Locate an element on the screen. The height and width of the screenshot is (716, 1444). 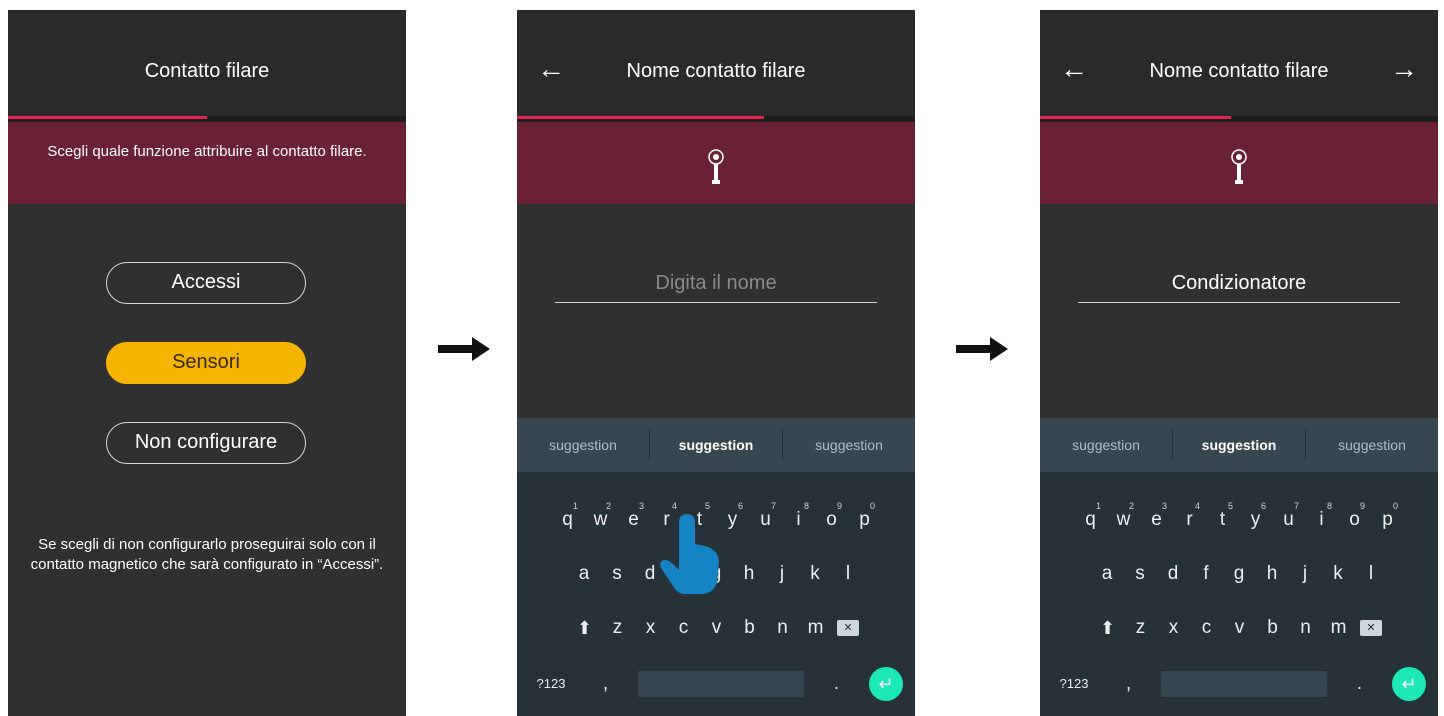
icon-banner is located at coordinates (716, 163).